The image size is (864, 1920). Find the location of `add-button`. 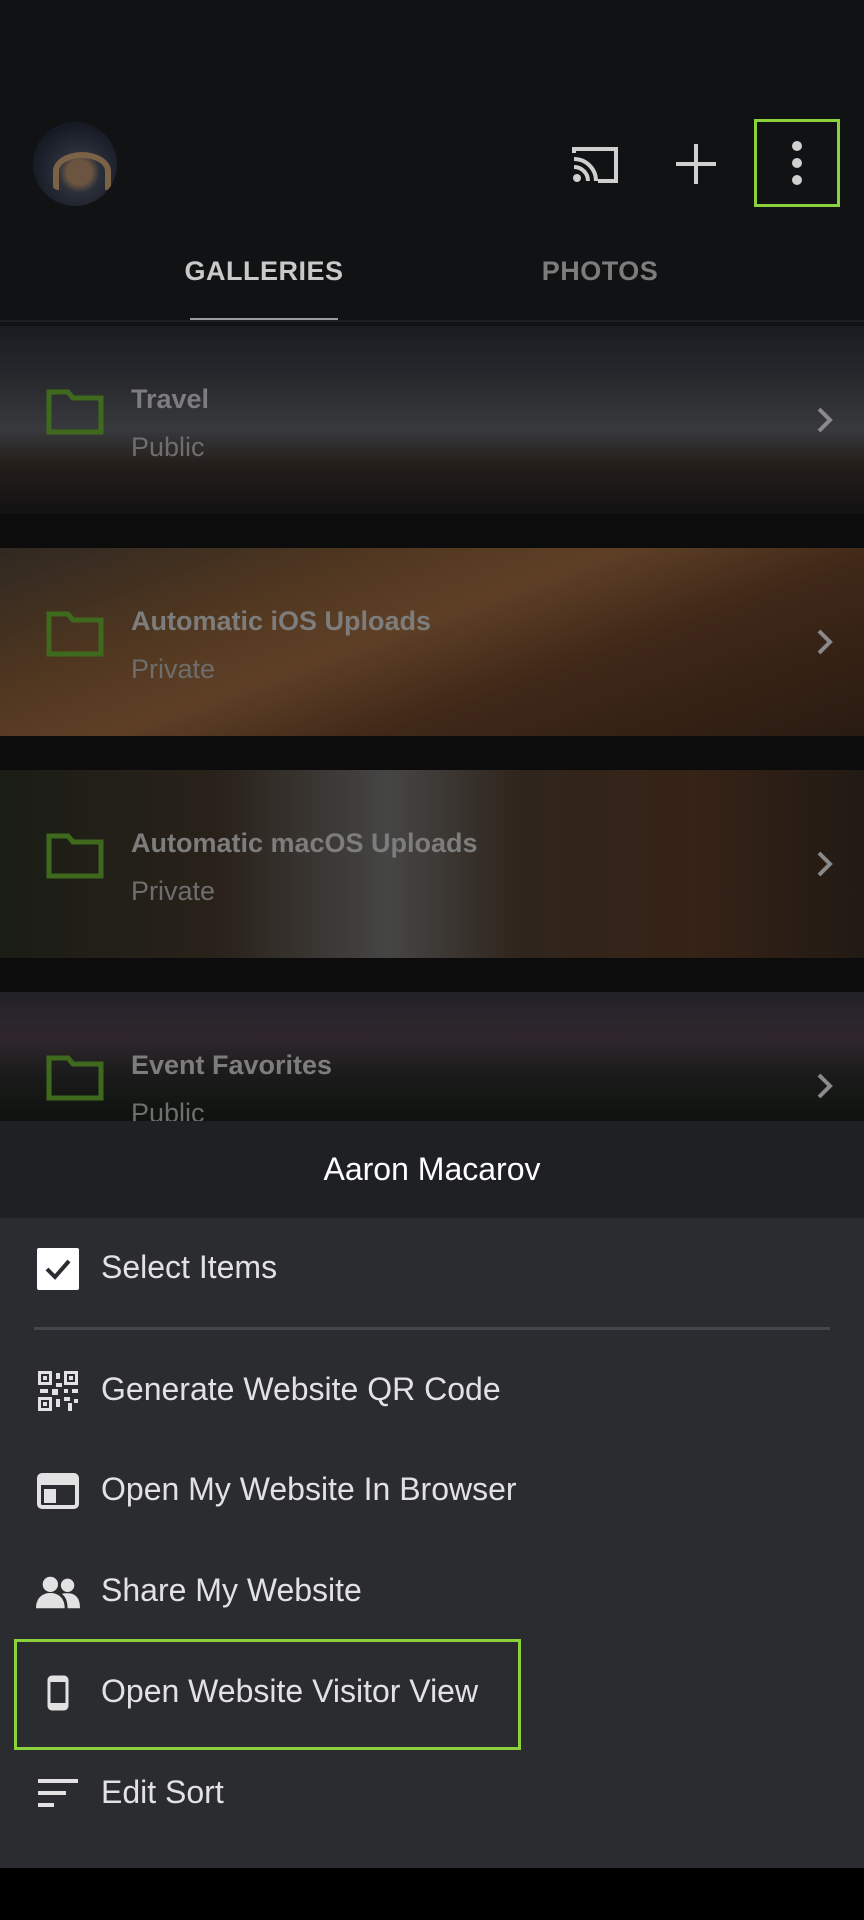

add-button is located at coordinates (696, 164).